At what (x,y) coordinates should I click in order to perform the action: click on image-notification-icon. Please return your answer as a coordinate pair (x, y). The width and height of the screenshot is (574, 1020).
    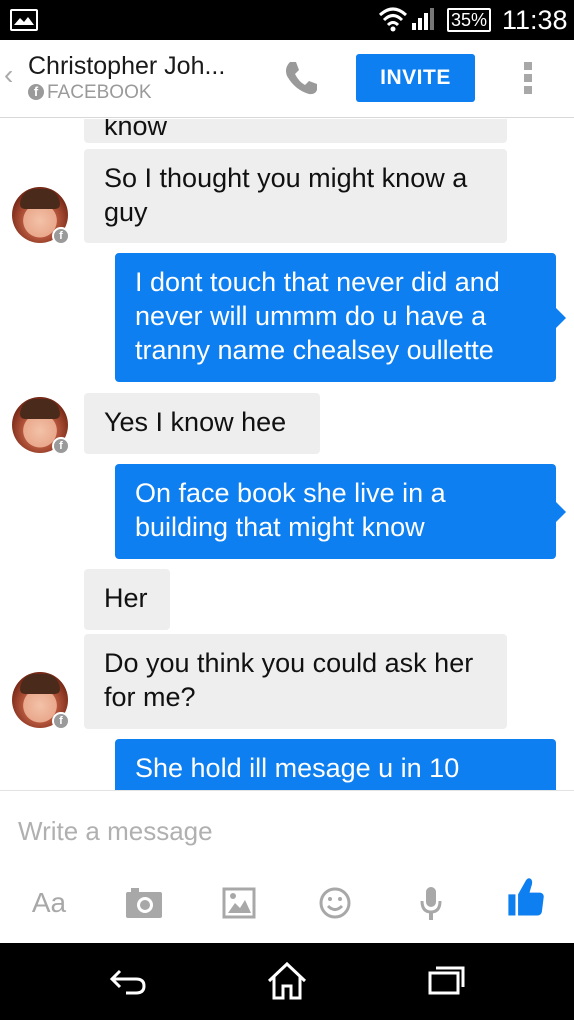
    Looking at the image, I should click on (24, 20).